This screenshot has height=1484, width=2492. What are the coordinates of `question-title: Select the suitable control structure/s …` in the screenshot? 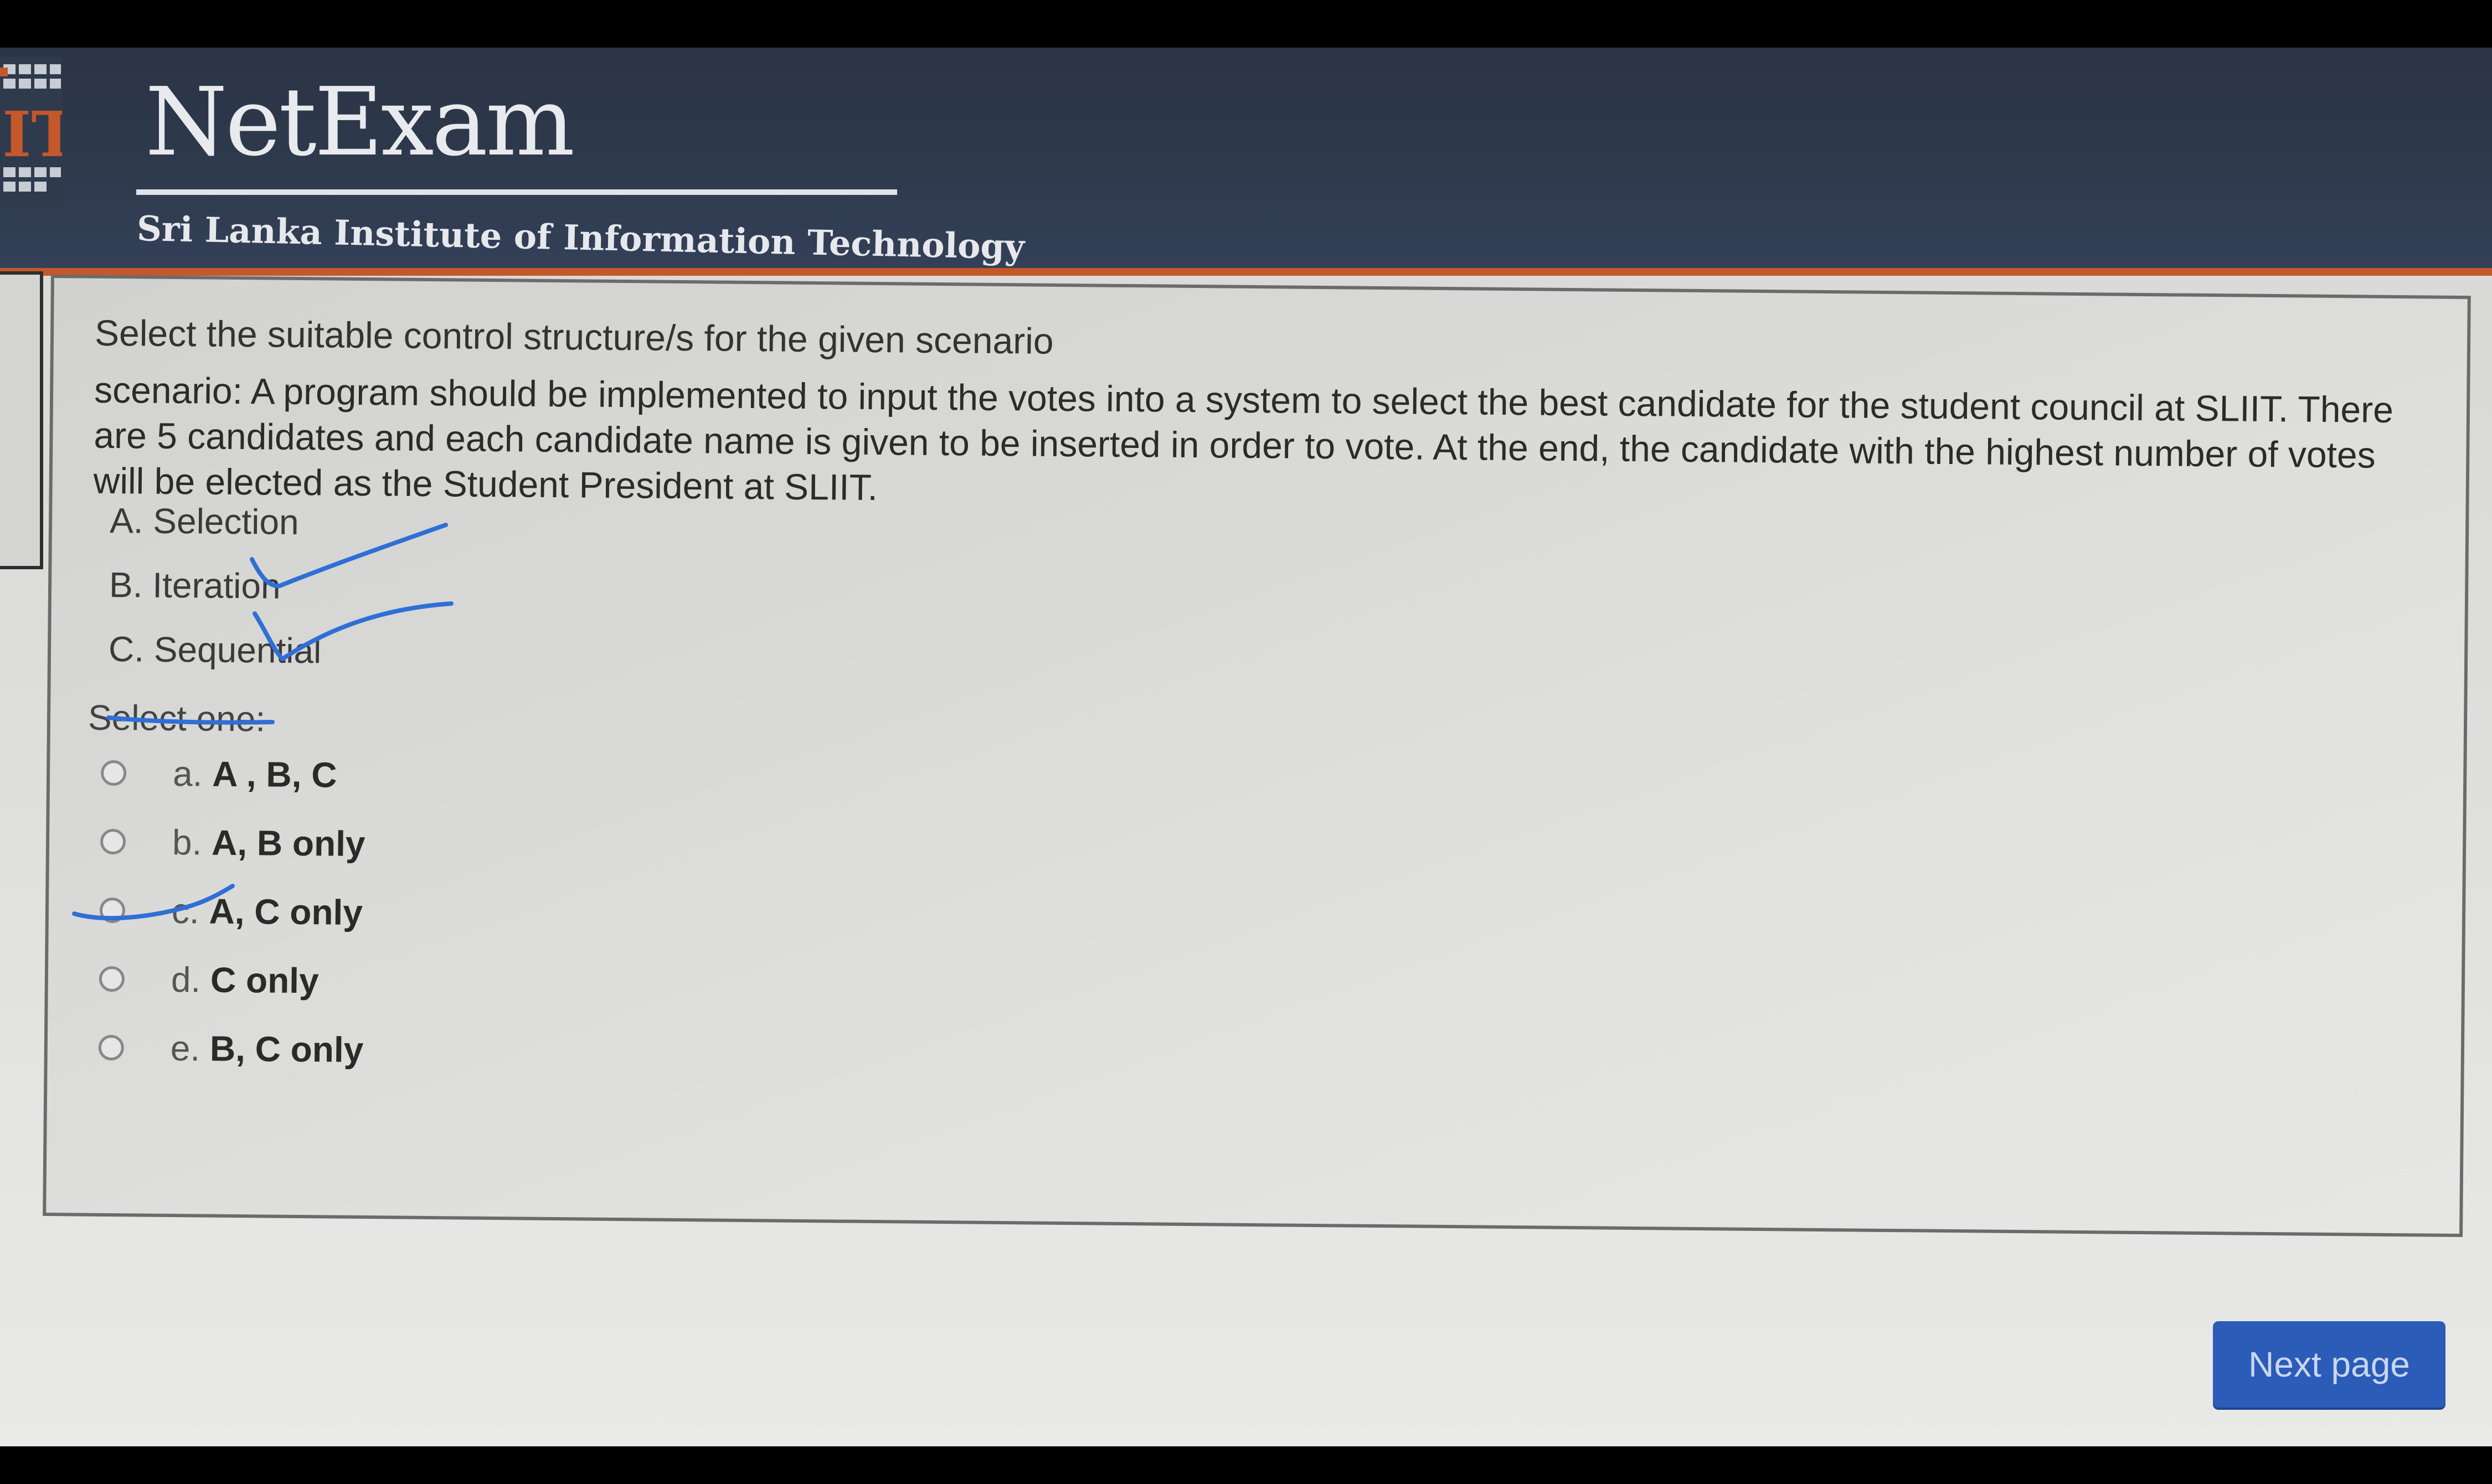 It's located at (574, 337).